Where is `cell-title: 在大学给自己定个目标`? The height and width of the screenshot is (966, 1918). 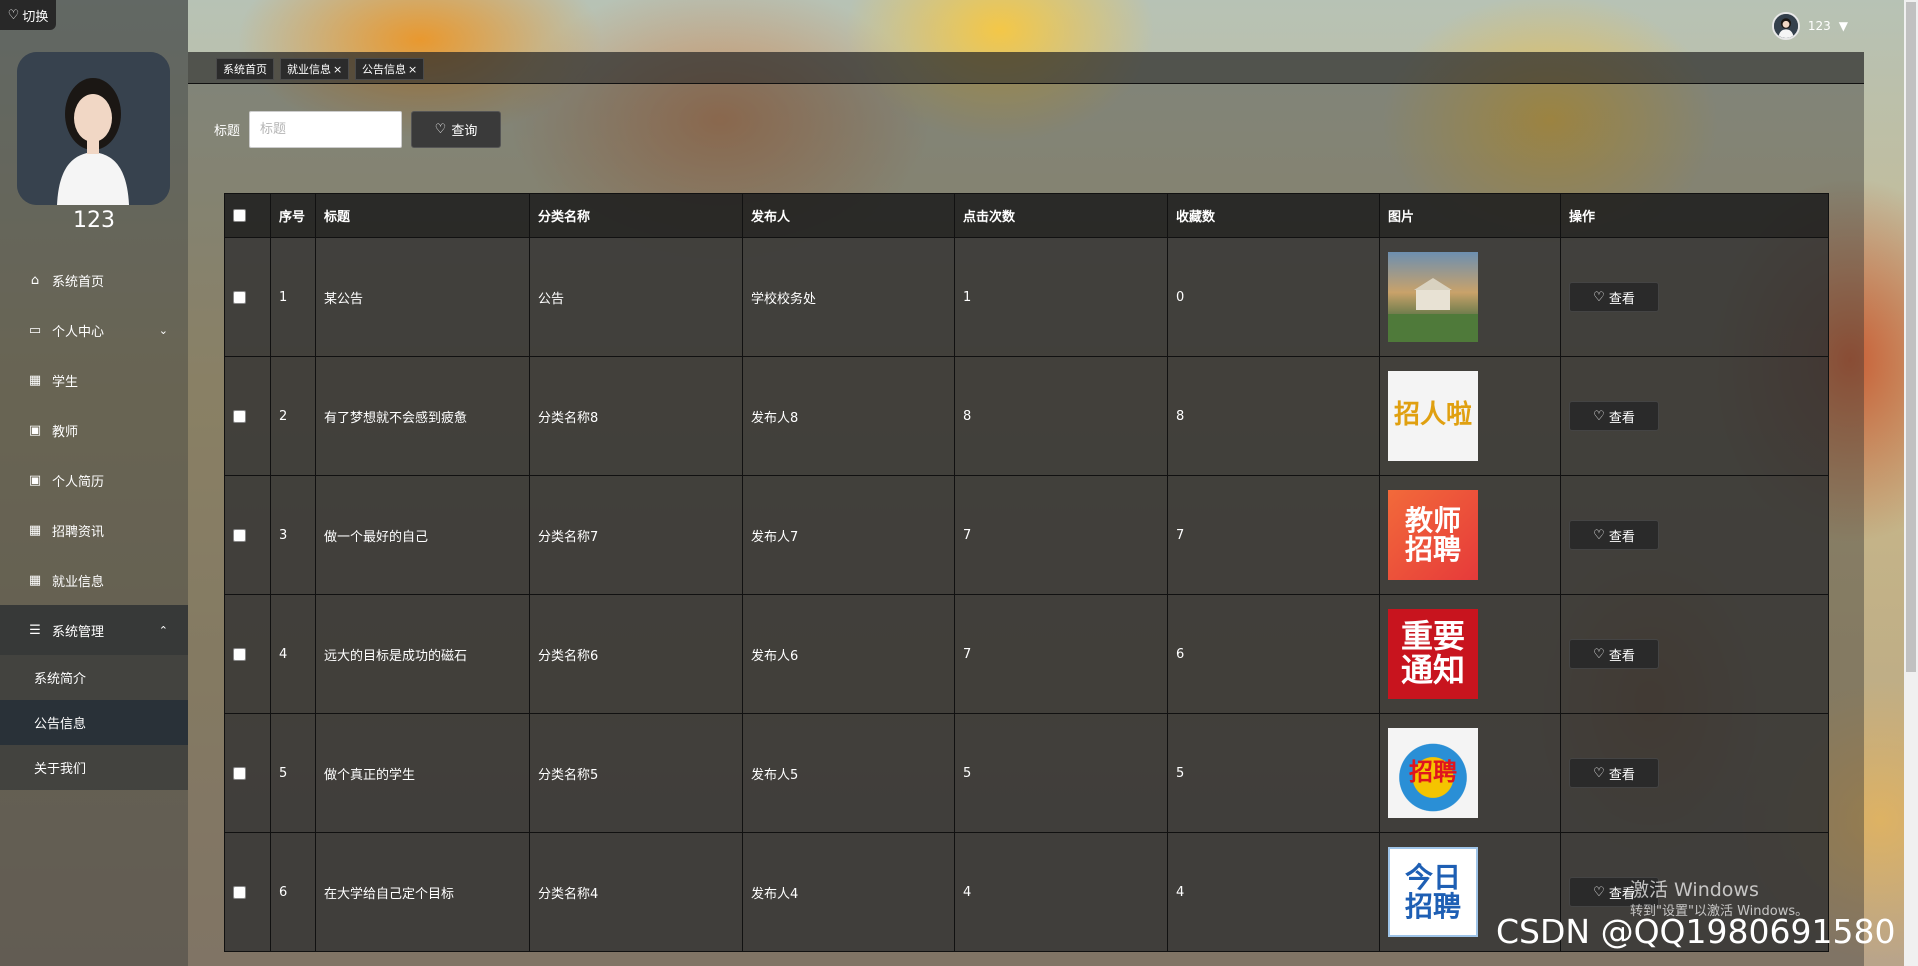 cell-title: 在大学给自己定个目标 is located at coordinates (422, 892).